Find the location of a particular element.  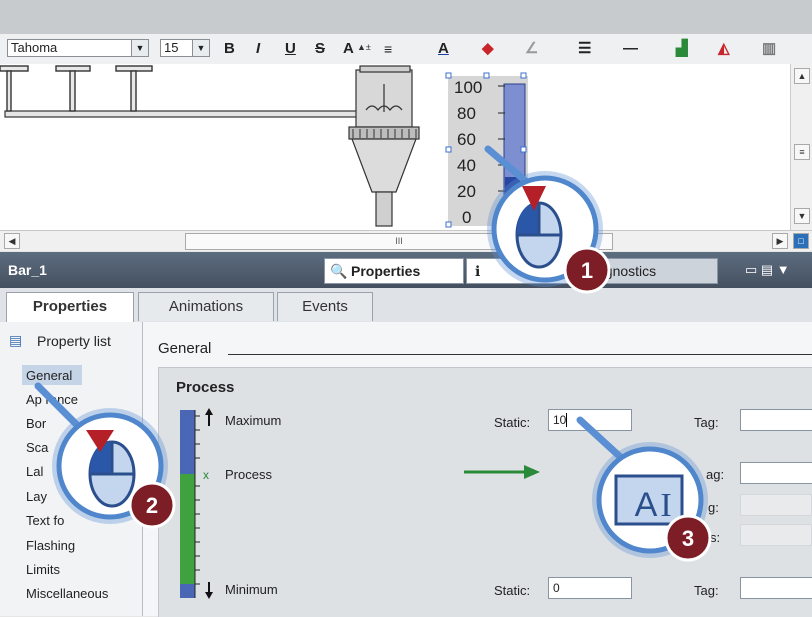

arrow-right-icon is located at coordinates (502, 472).